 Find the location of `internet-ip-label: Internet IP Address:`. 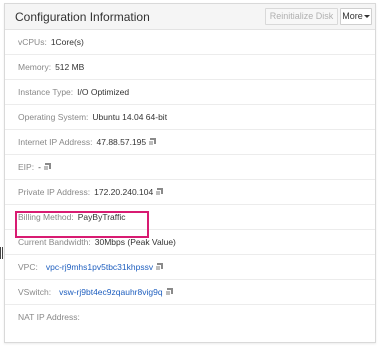

internet-ip-label: Internet IP Address: is located at coordinates (55, 142).